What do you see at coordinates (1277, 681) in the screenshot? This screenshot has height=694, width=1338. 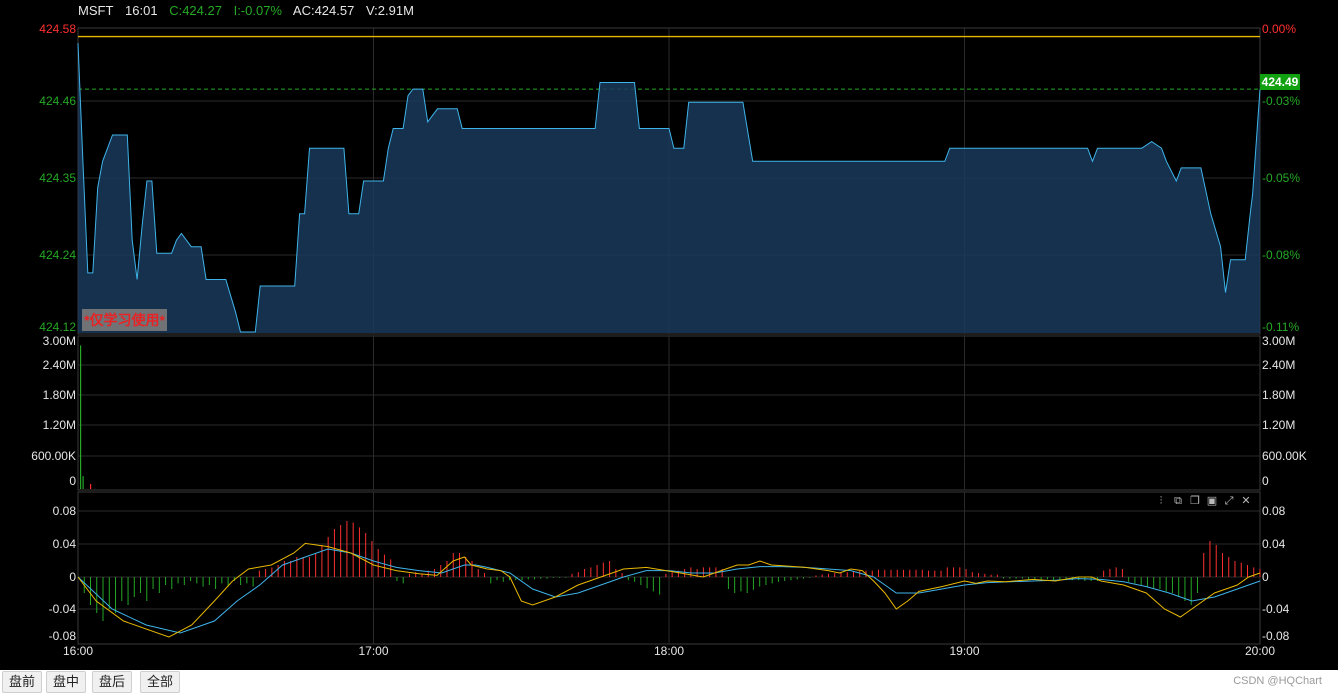 I see `credit-label: CSDN @HQChart` at bounding box center [1277, 681].